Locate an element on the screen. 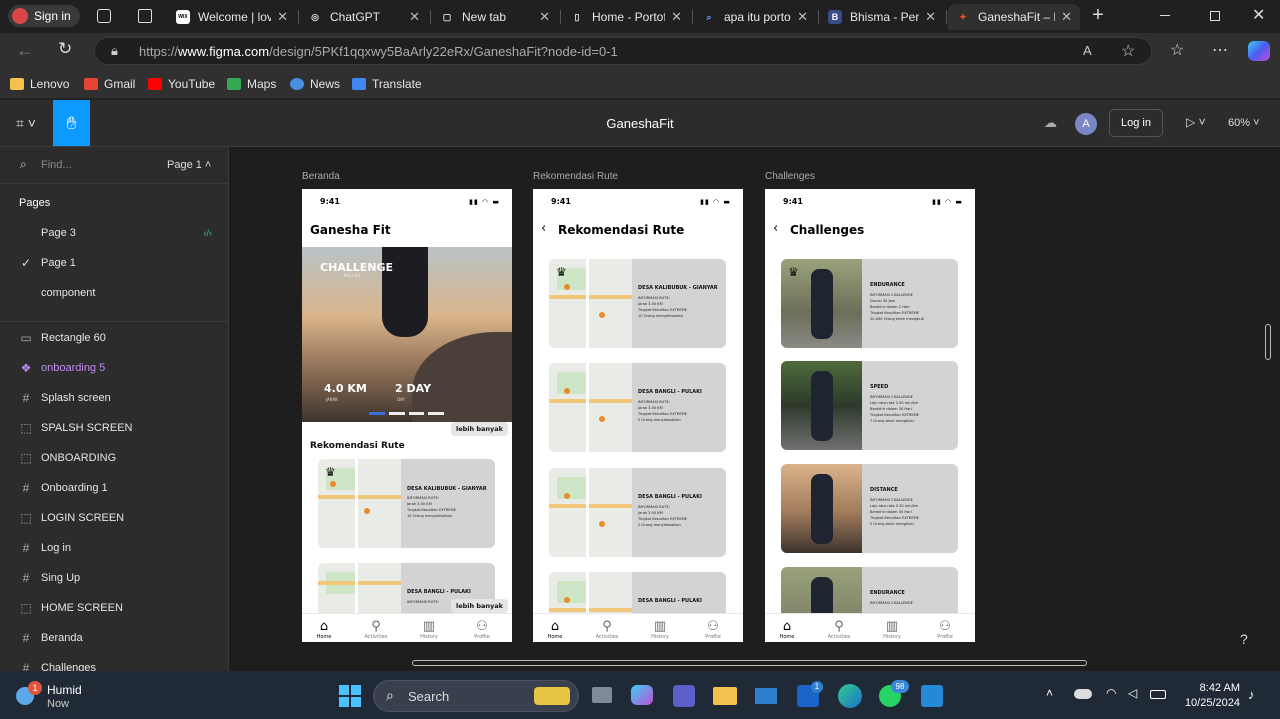  bookmark-youtube: YouTube is located at coordinates (181, 84).